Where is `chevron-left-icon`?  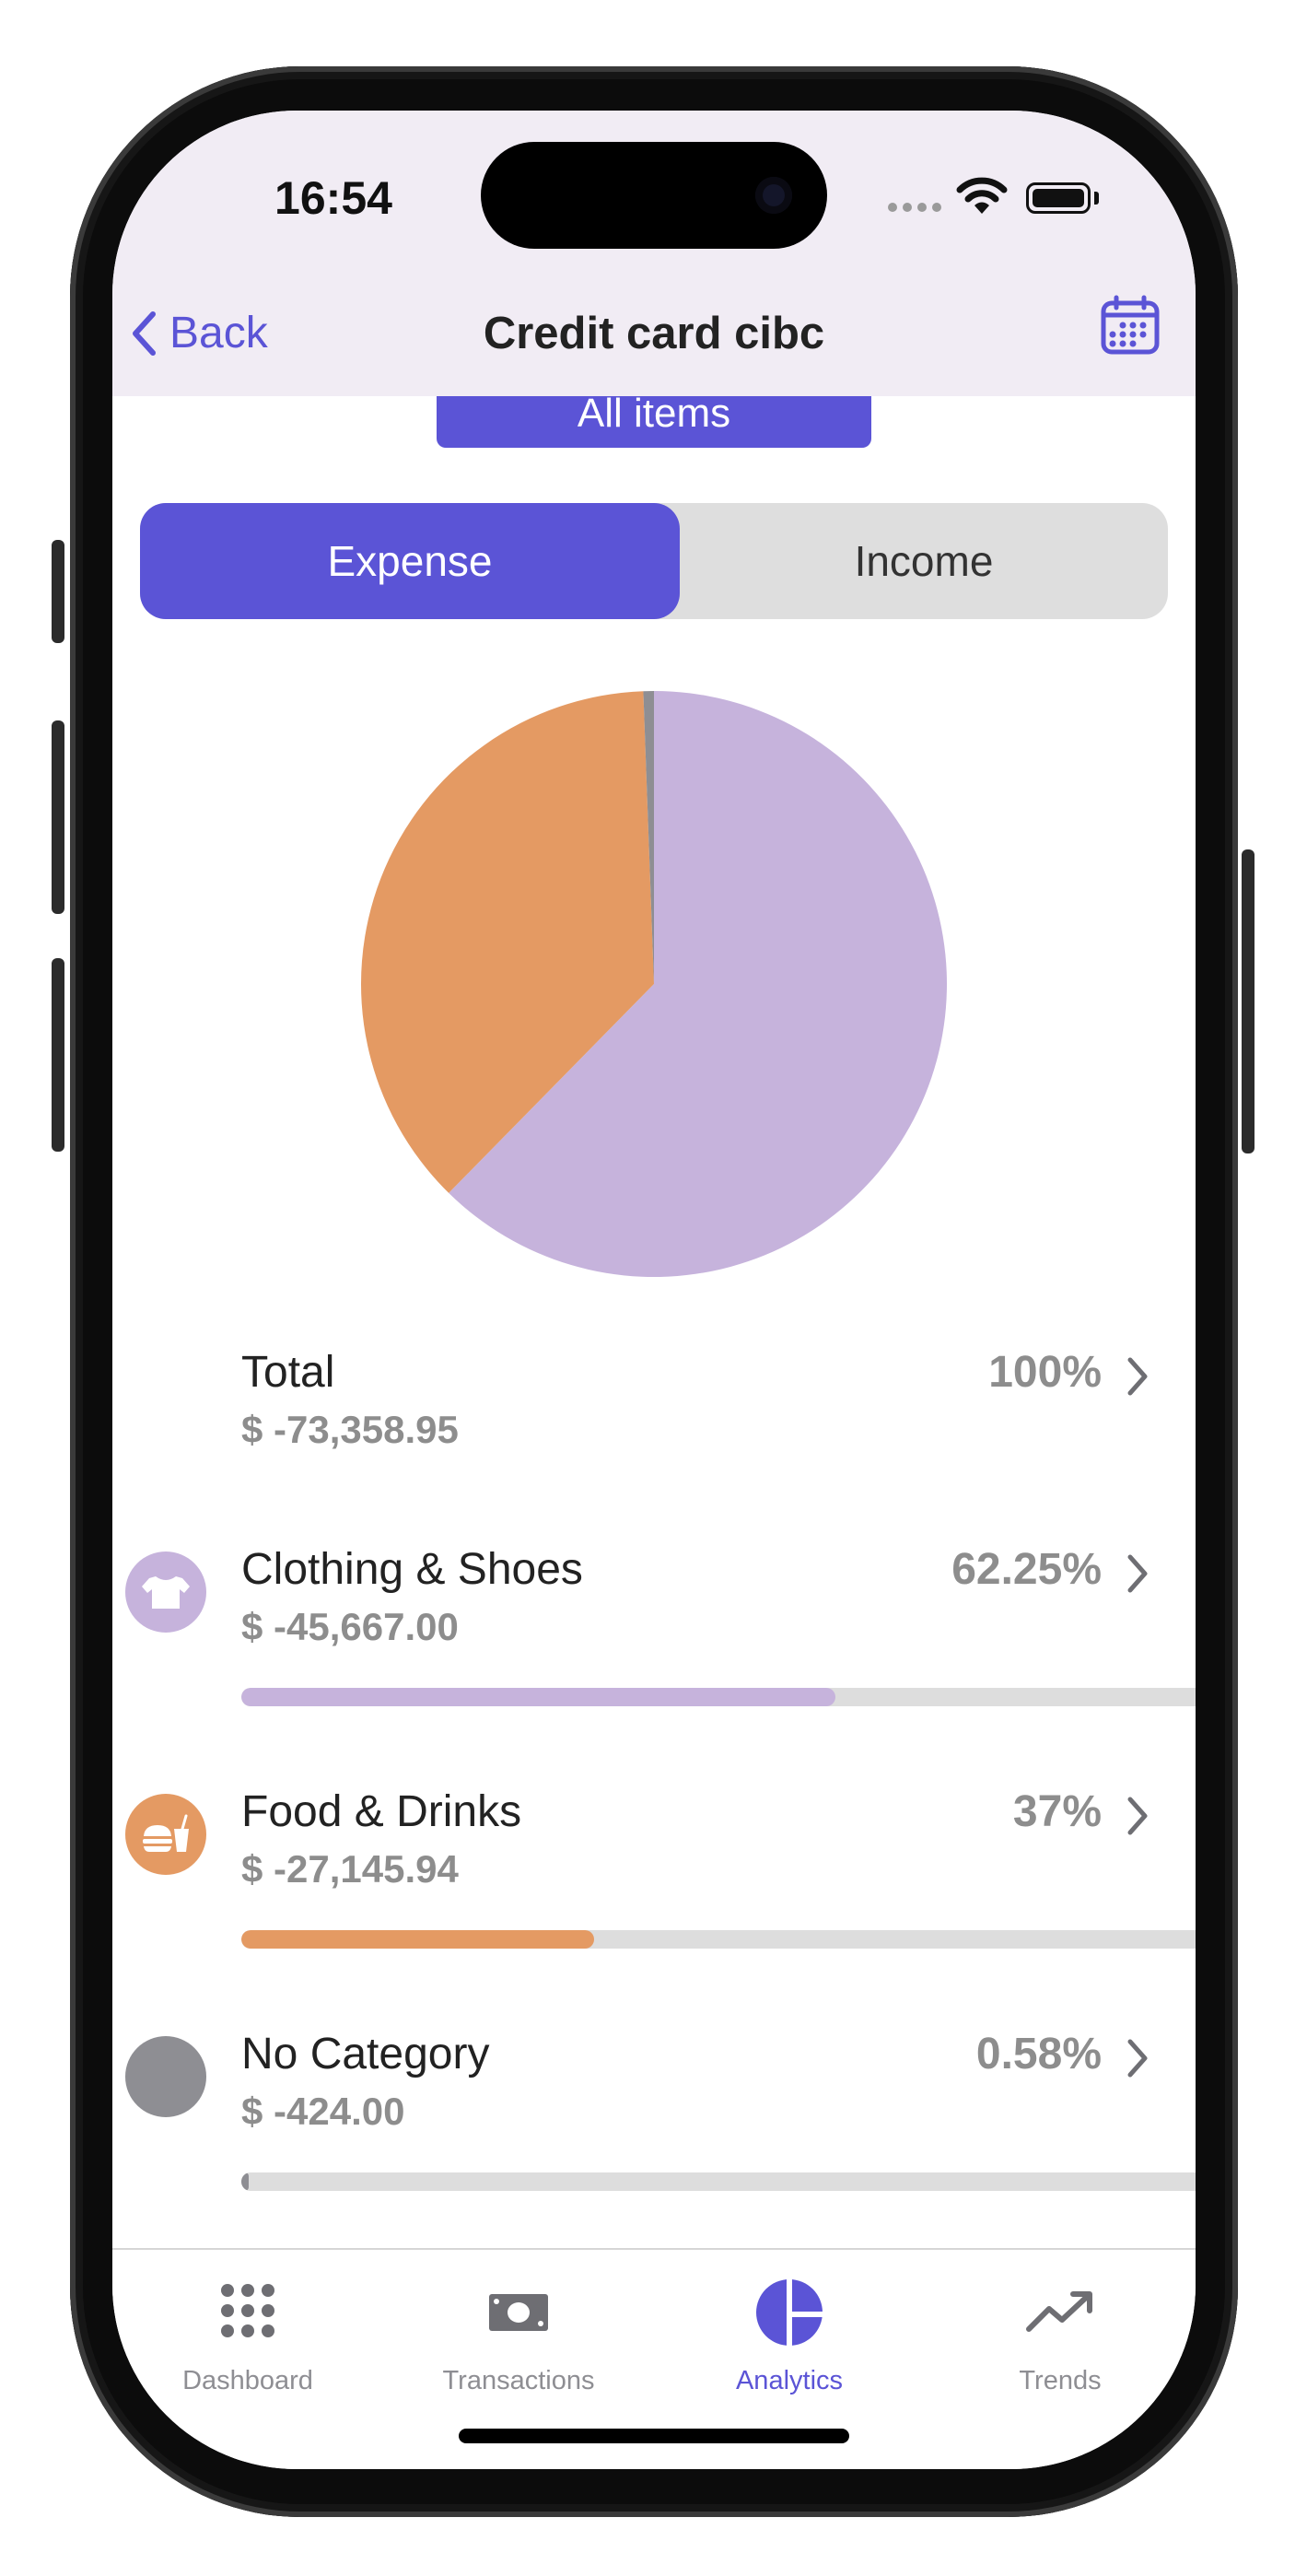
chevron-left-icon is located at coordinates (145, 333).